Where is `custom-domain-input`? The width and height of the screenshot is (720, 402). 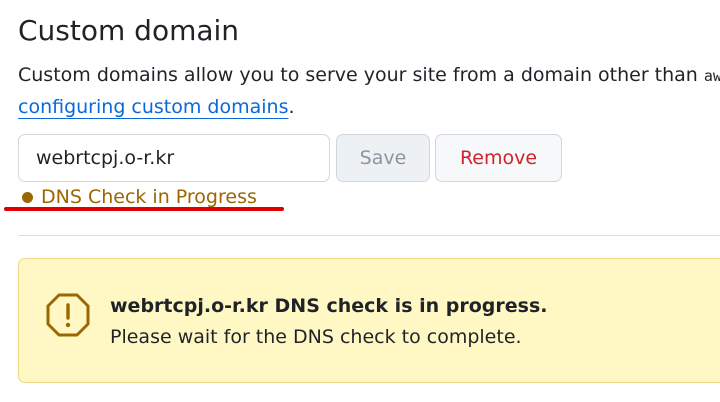 custom-domain-input is located at coordinates (174, 158).